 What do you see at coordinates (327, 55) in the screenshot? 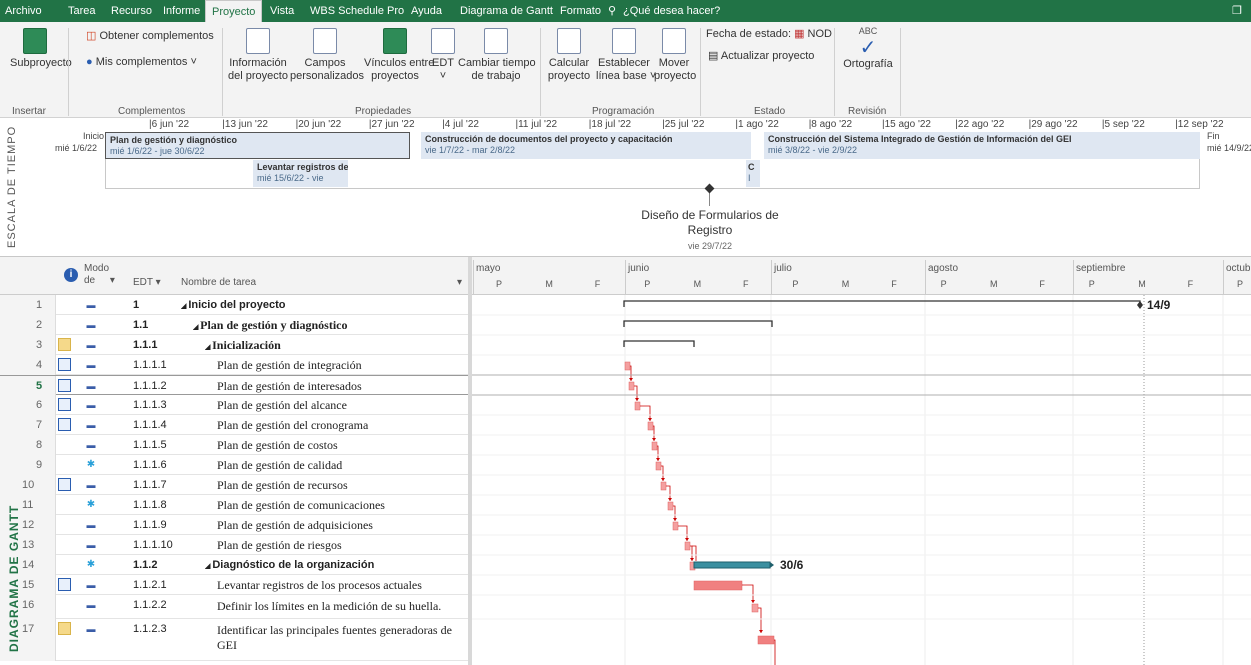
I see `campos-personalizados-button: Campos personalizados` at bounding box center [327, 55].